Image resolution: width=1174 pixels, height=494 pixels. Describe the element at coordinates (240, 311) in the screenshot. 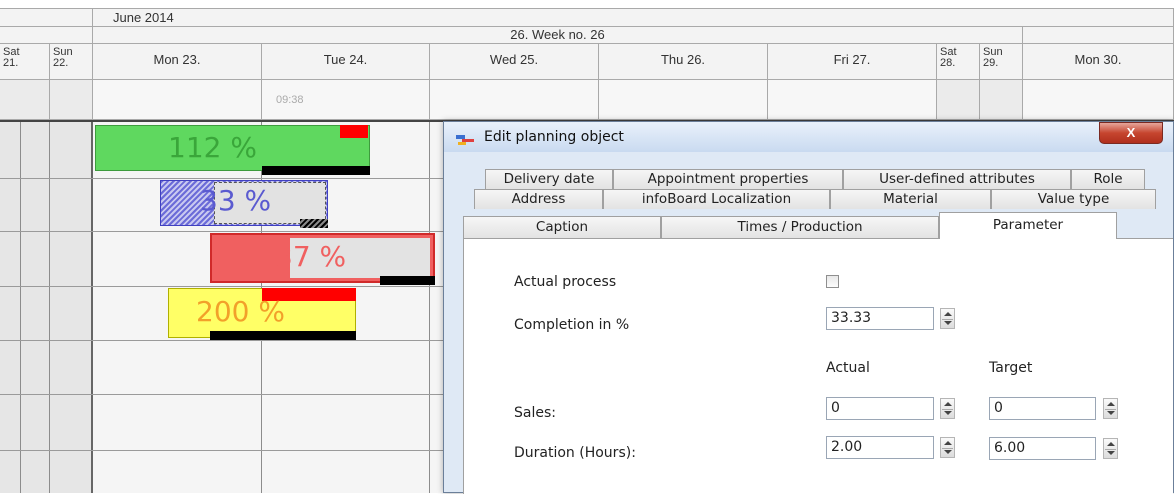

I see `bar-4-percent: 200 %` at that location.